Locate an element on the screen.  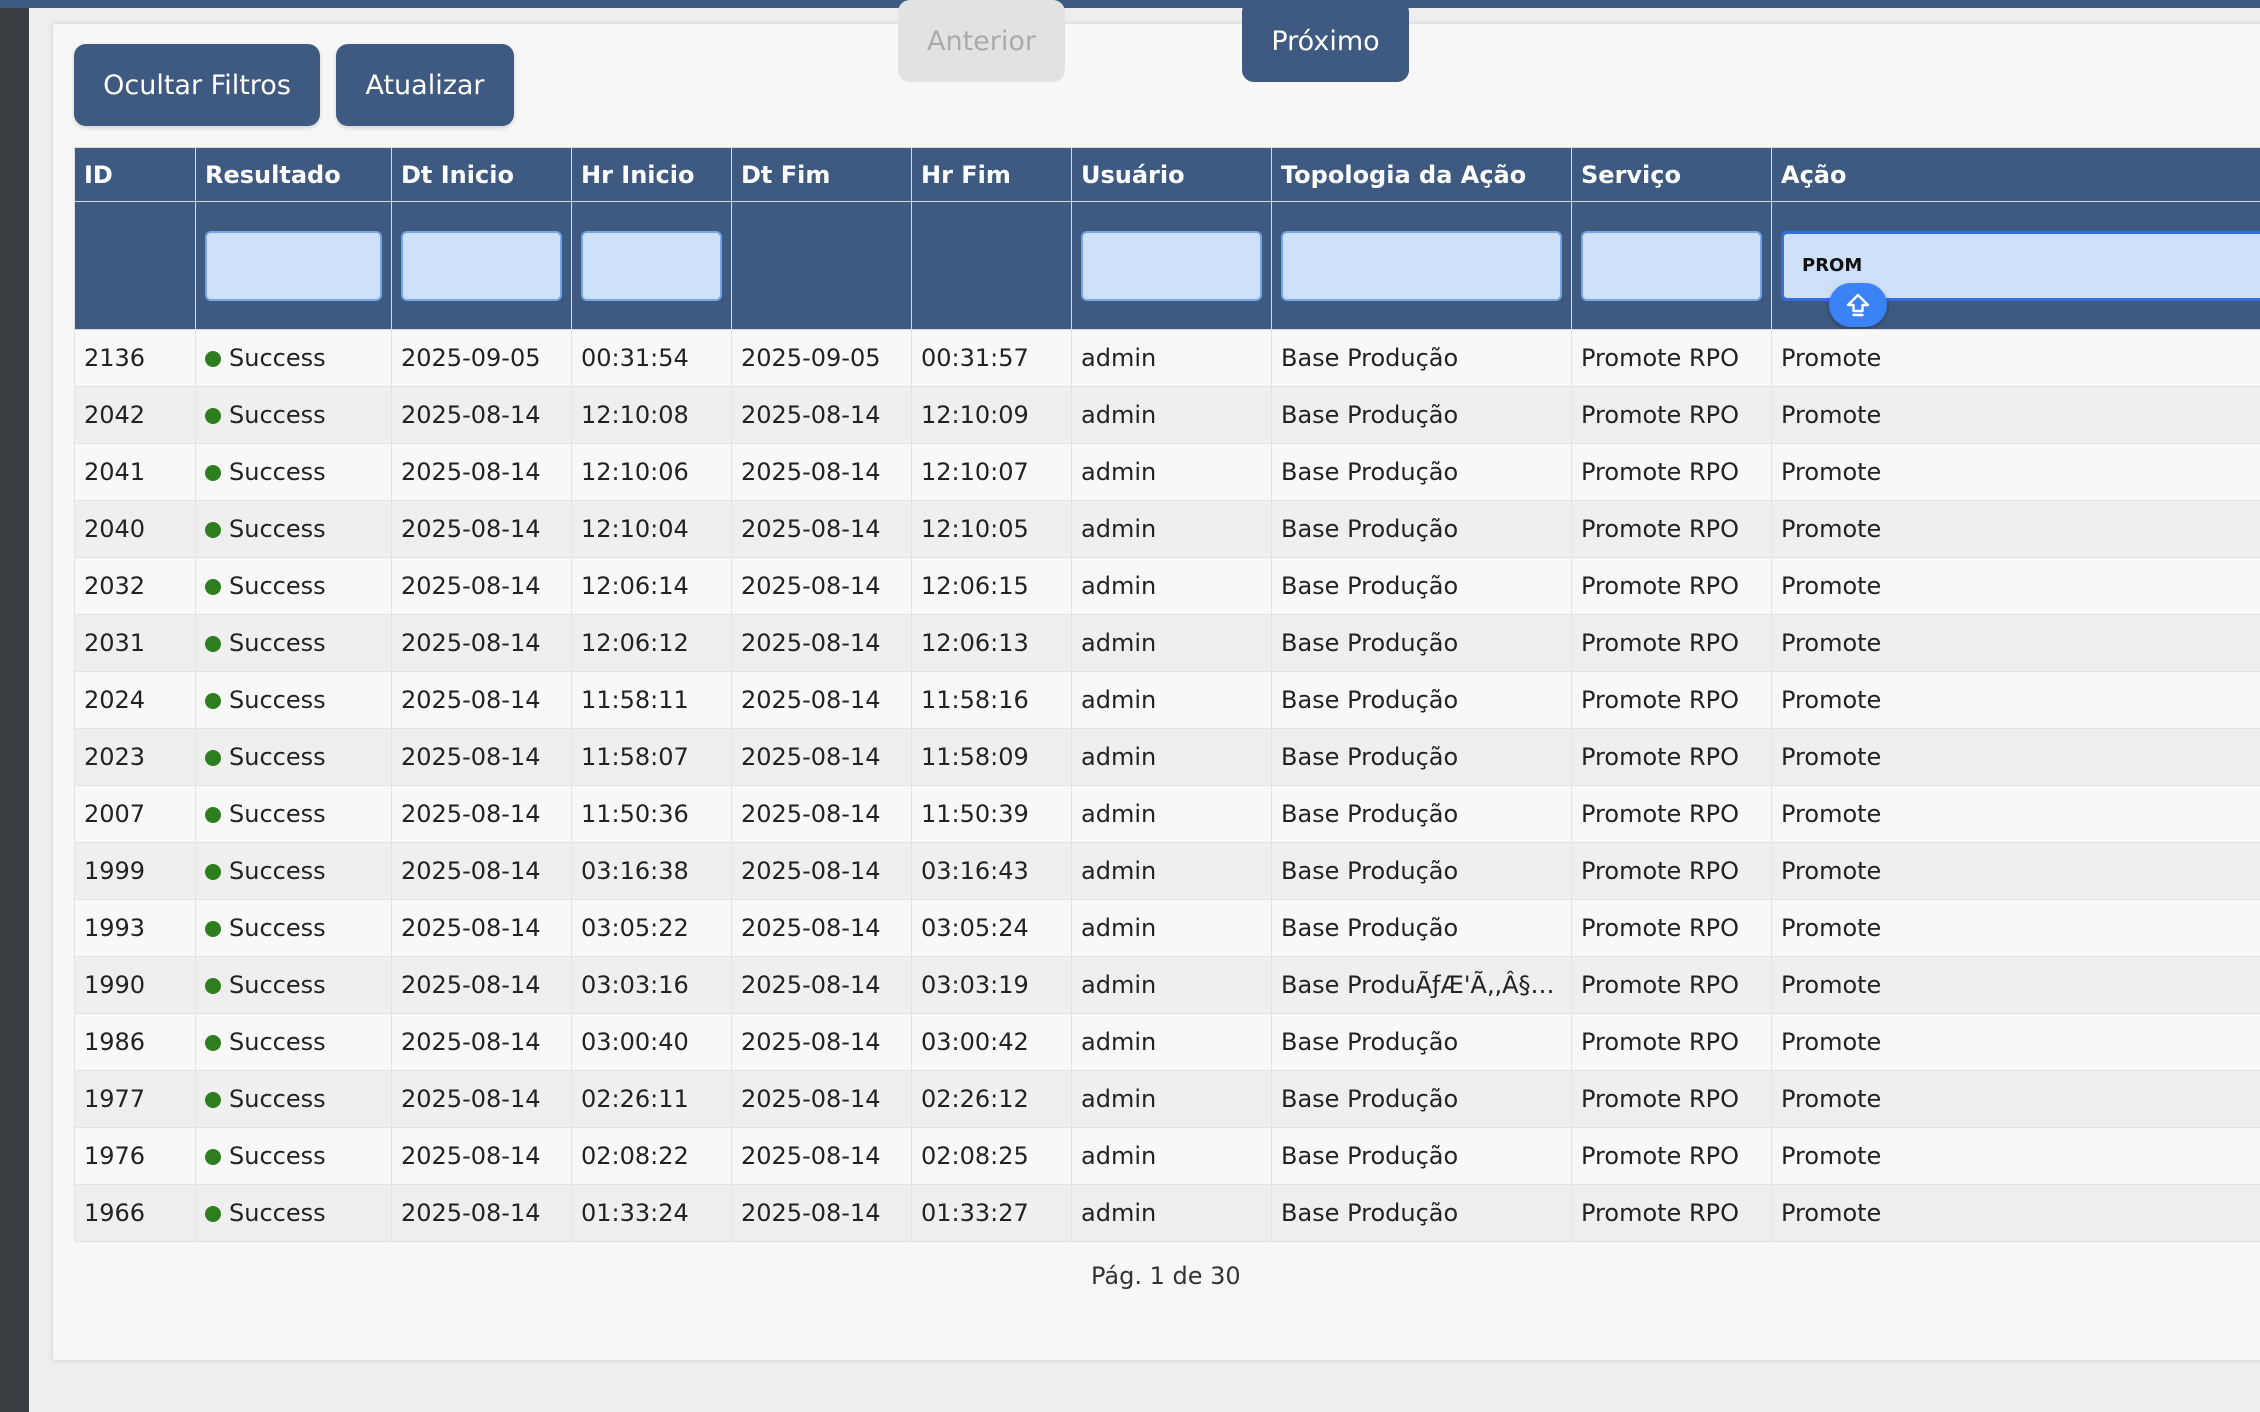
column-header-dt-inicio: Dt Inicio is located at coordinates (481, 174).